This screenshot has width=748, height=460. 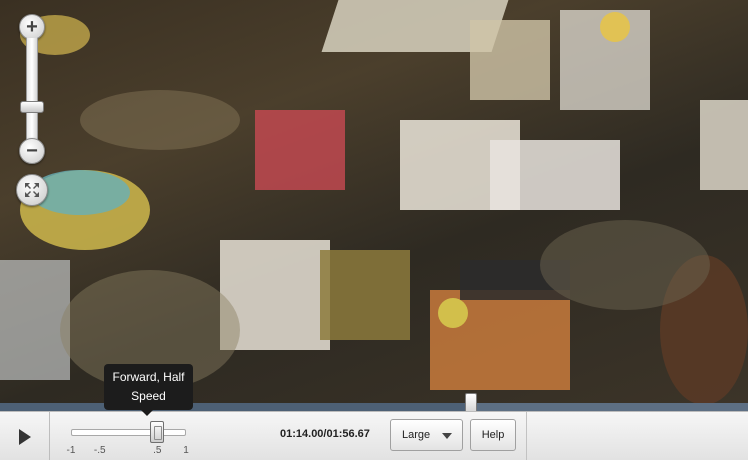 What do you see at coordinates (157, 432) in the screenshot?
I see `speed-slider-handle` at bounding box center [157, 432].